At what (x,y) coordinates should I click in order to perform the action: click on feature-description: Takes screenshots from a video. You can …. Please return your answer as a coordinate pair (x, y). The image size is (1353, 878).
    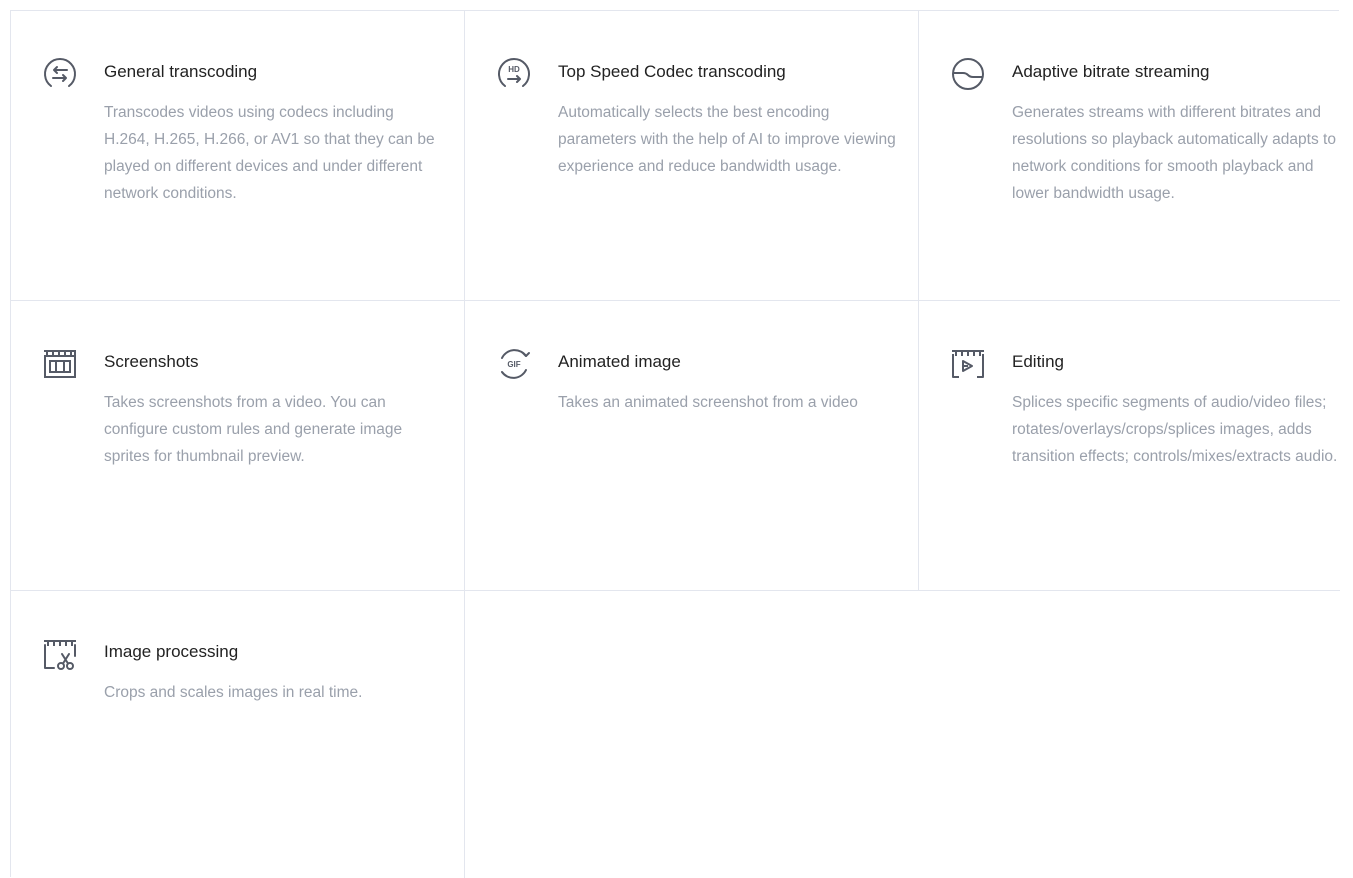
    Looking at the image, I should click on (253, 429).